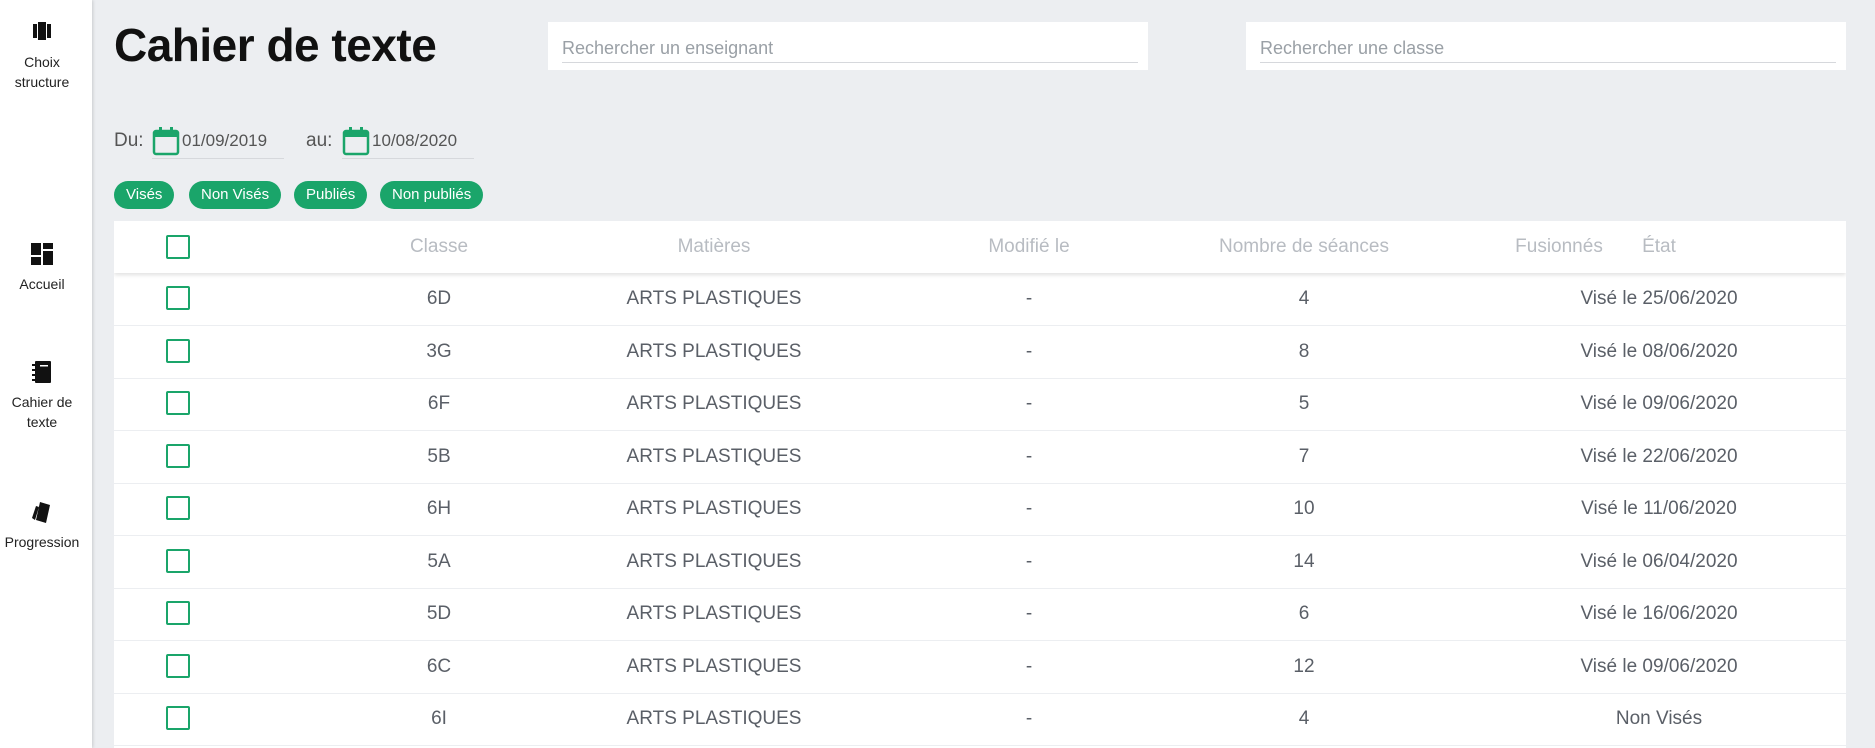  Describe the element at coordinates (1659, 247) in the screenshot. I see `column-header-etat: État` at that location.